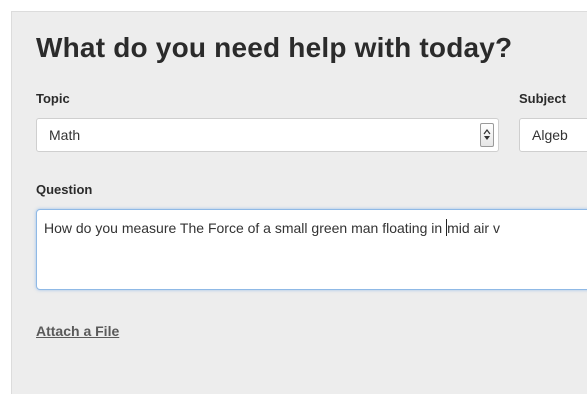  Describe the element at coordinates (77, 331) in the screenshot. I see `attach-file-link: Attach a File` at that location.